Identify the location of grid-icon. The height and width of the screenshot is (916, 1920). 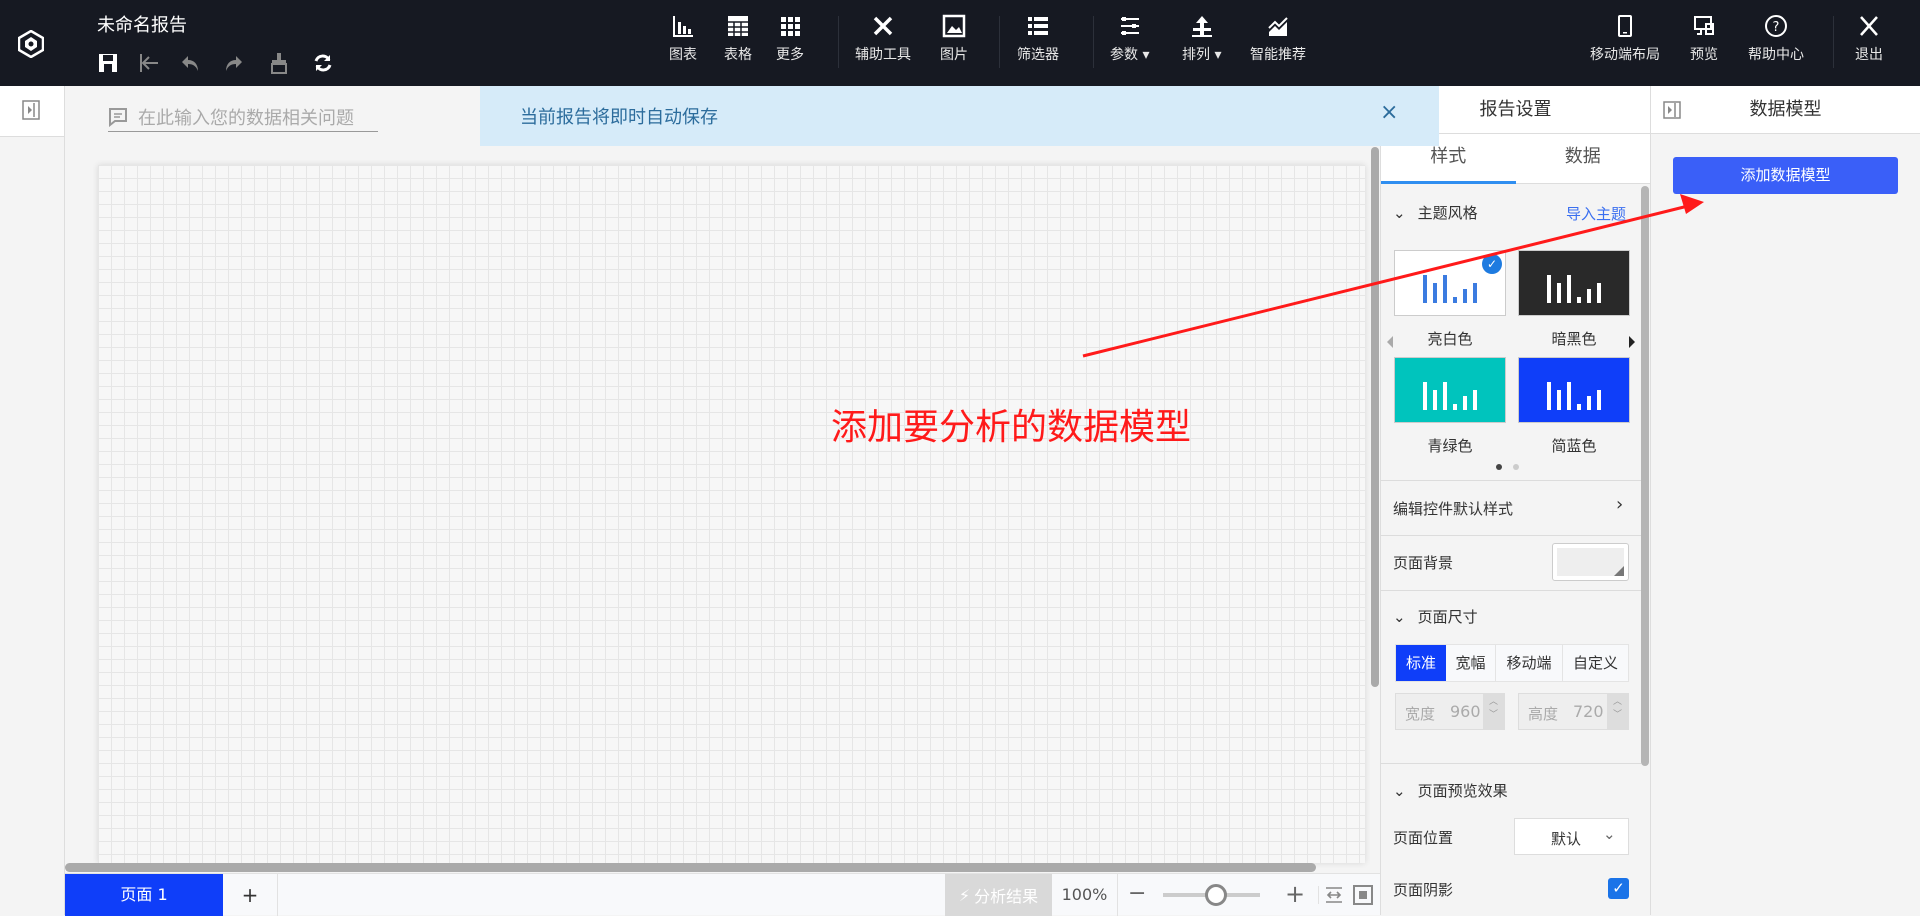
(790, 26).